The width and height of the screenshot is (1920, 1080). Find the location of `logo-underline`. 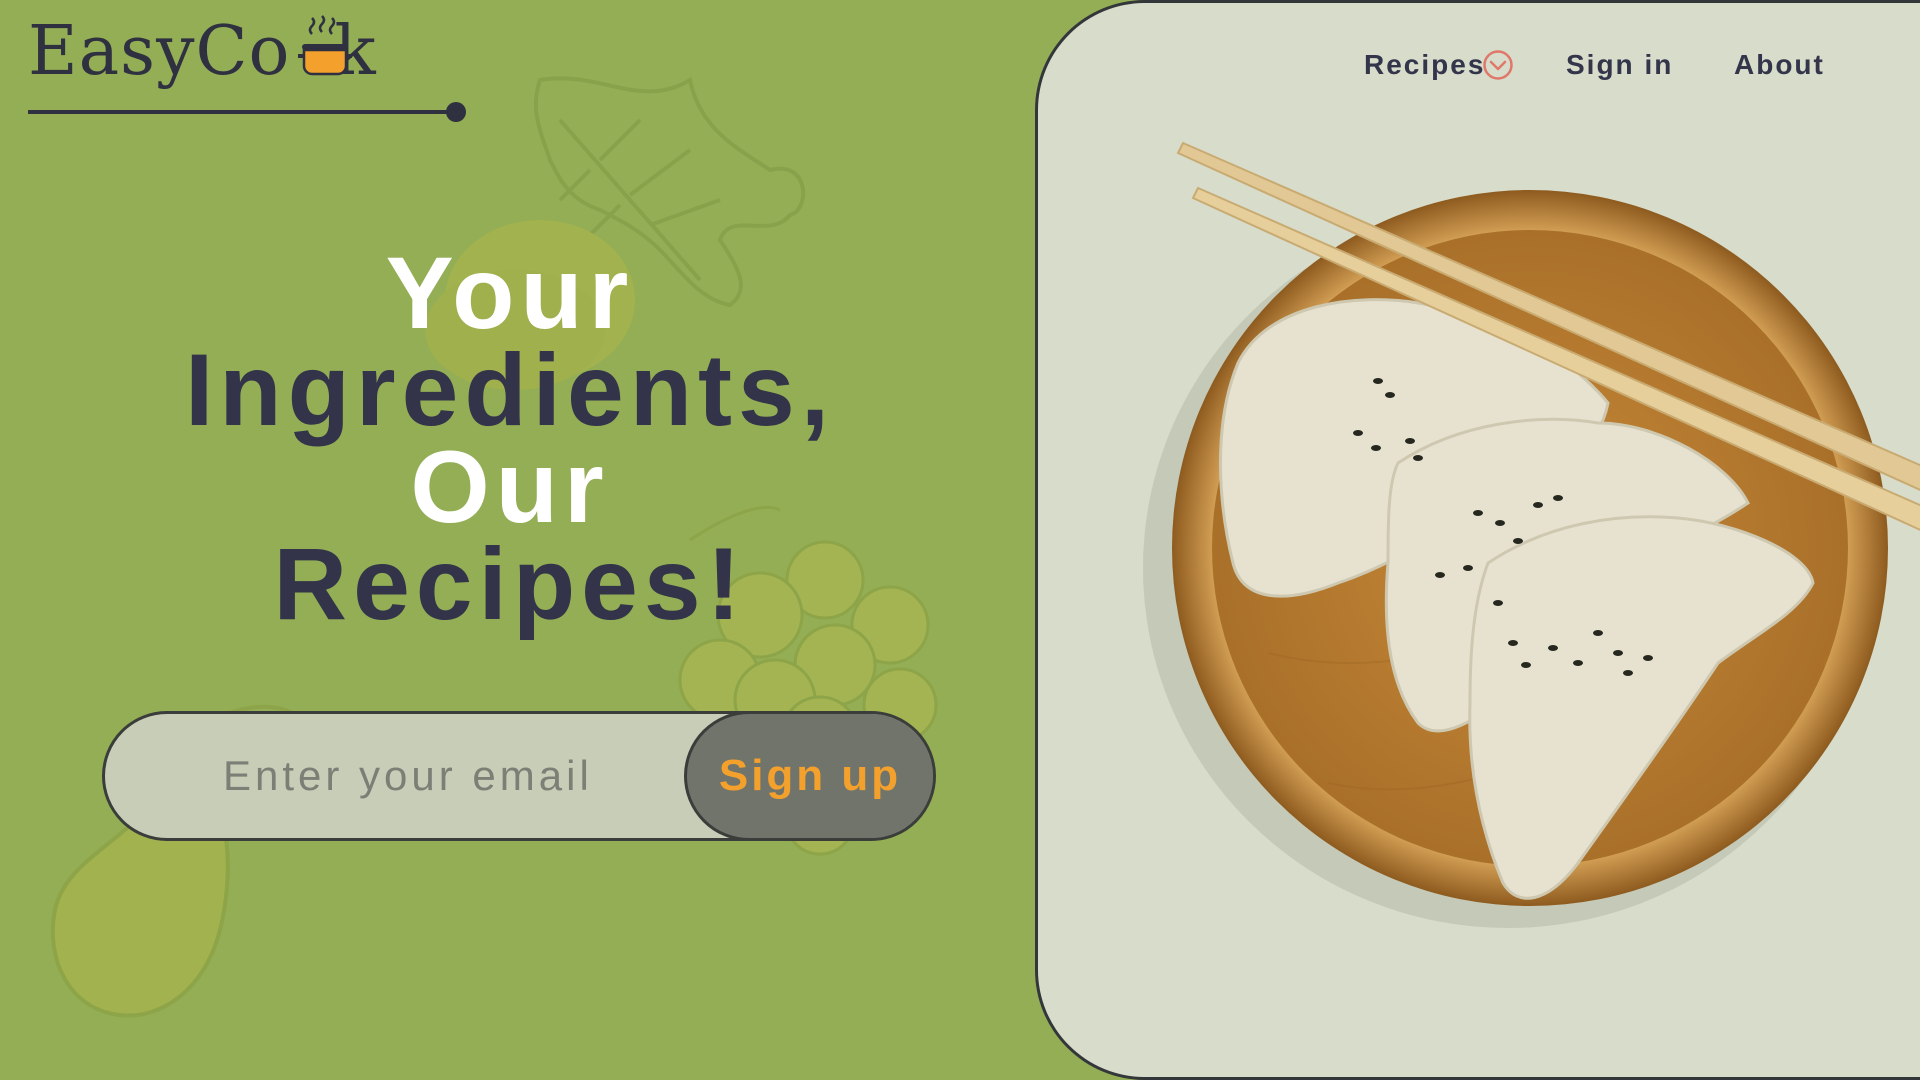

logo-underline is located at coordinates (243, 112).